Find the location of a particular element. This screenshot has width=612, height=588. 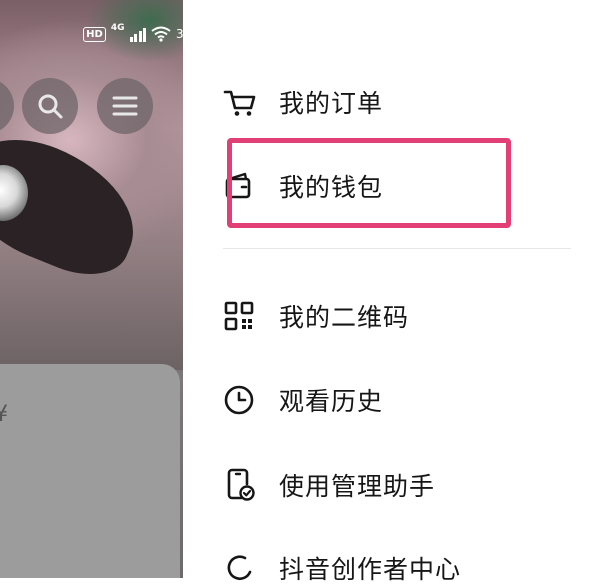

hd-badge: HD is located at coordinates (94, 34).